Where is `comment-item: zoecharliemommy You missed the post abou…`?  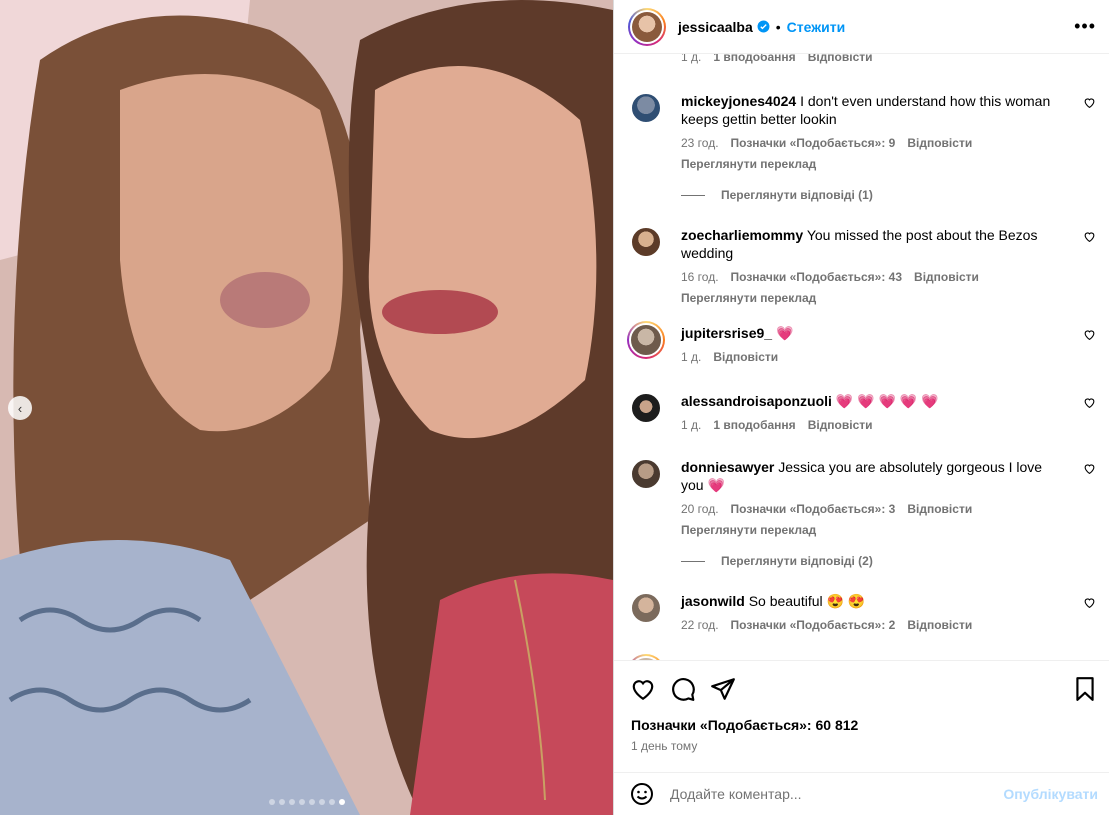
comment-item: zoecharliemommy You missed the post abou… is located at coordinates (865, 266).